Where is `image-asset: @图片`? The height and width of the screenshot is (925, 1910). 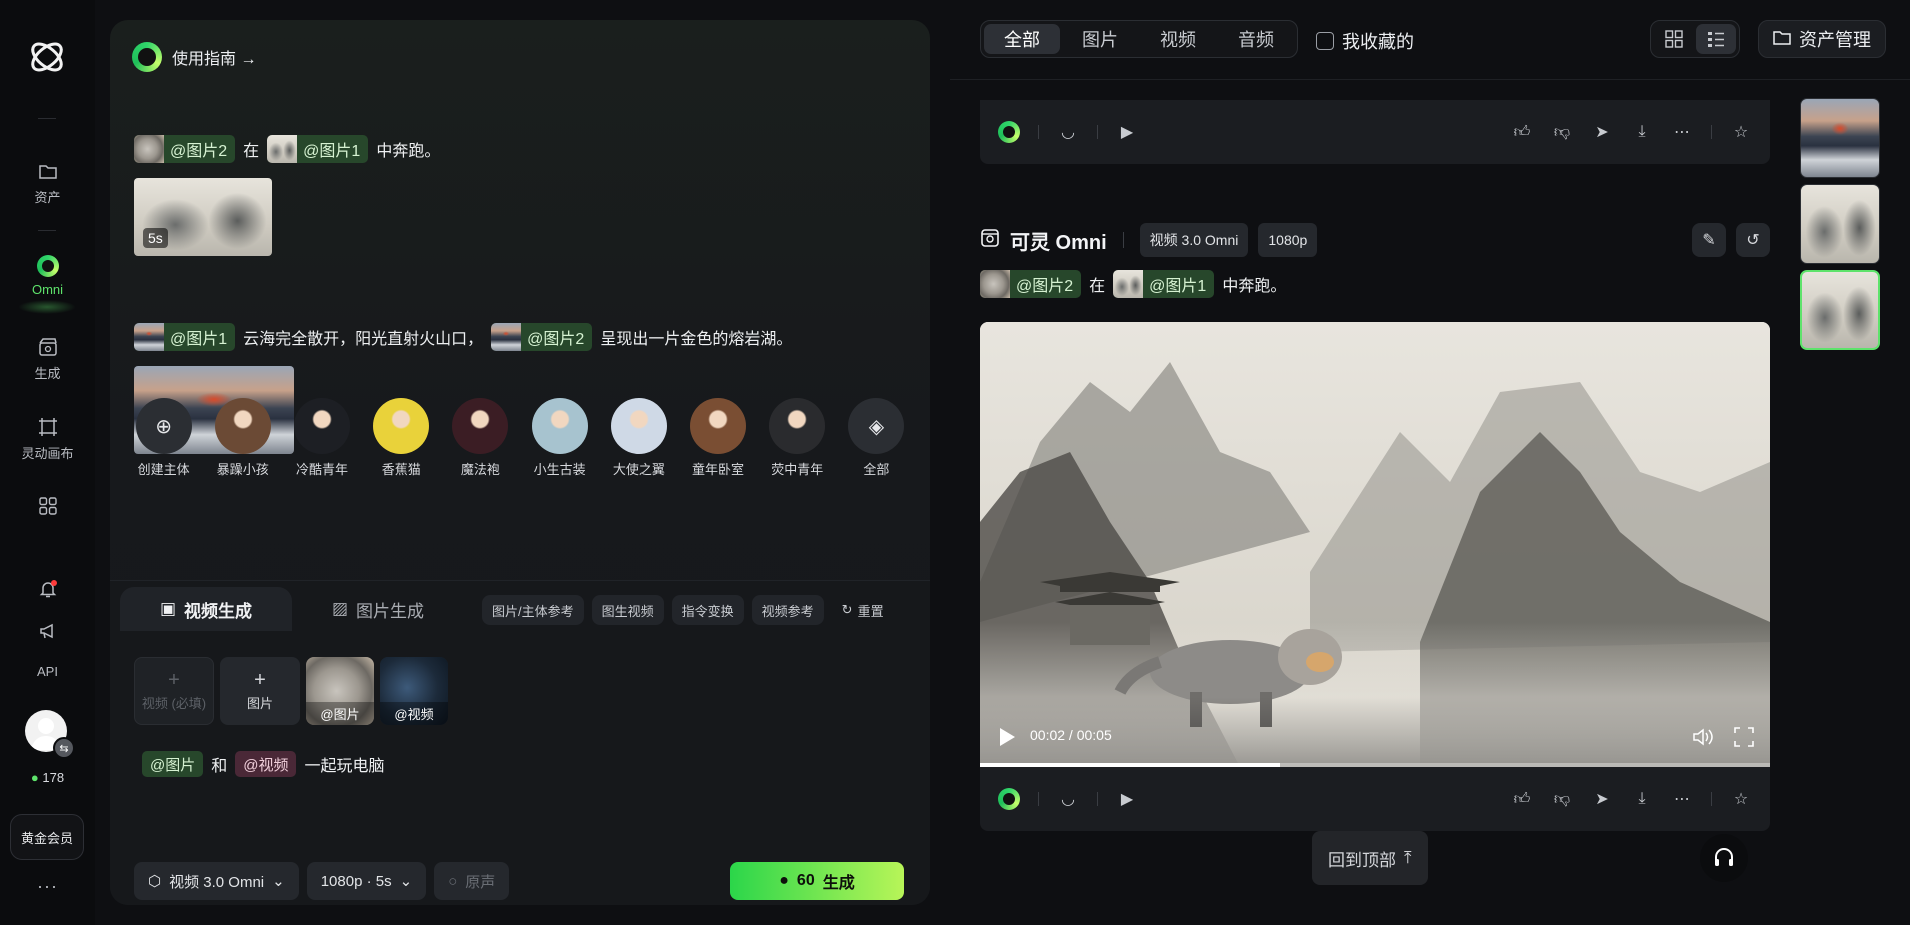 image-asset: @图片 is located at coordinates (340, 691).